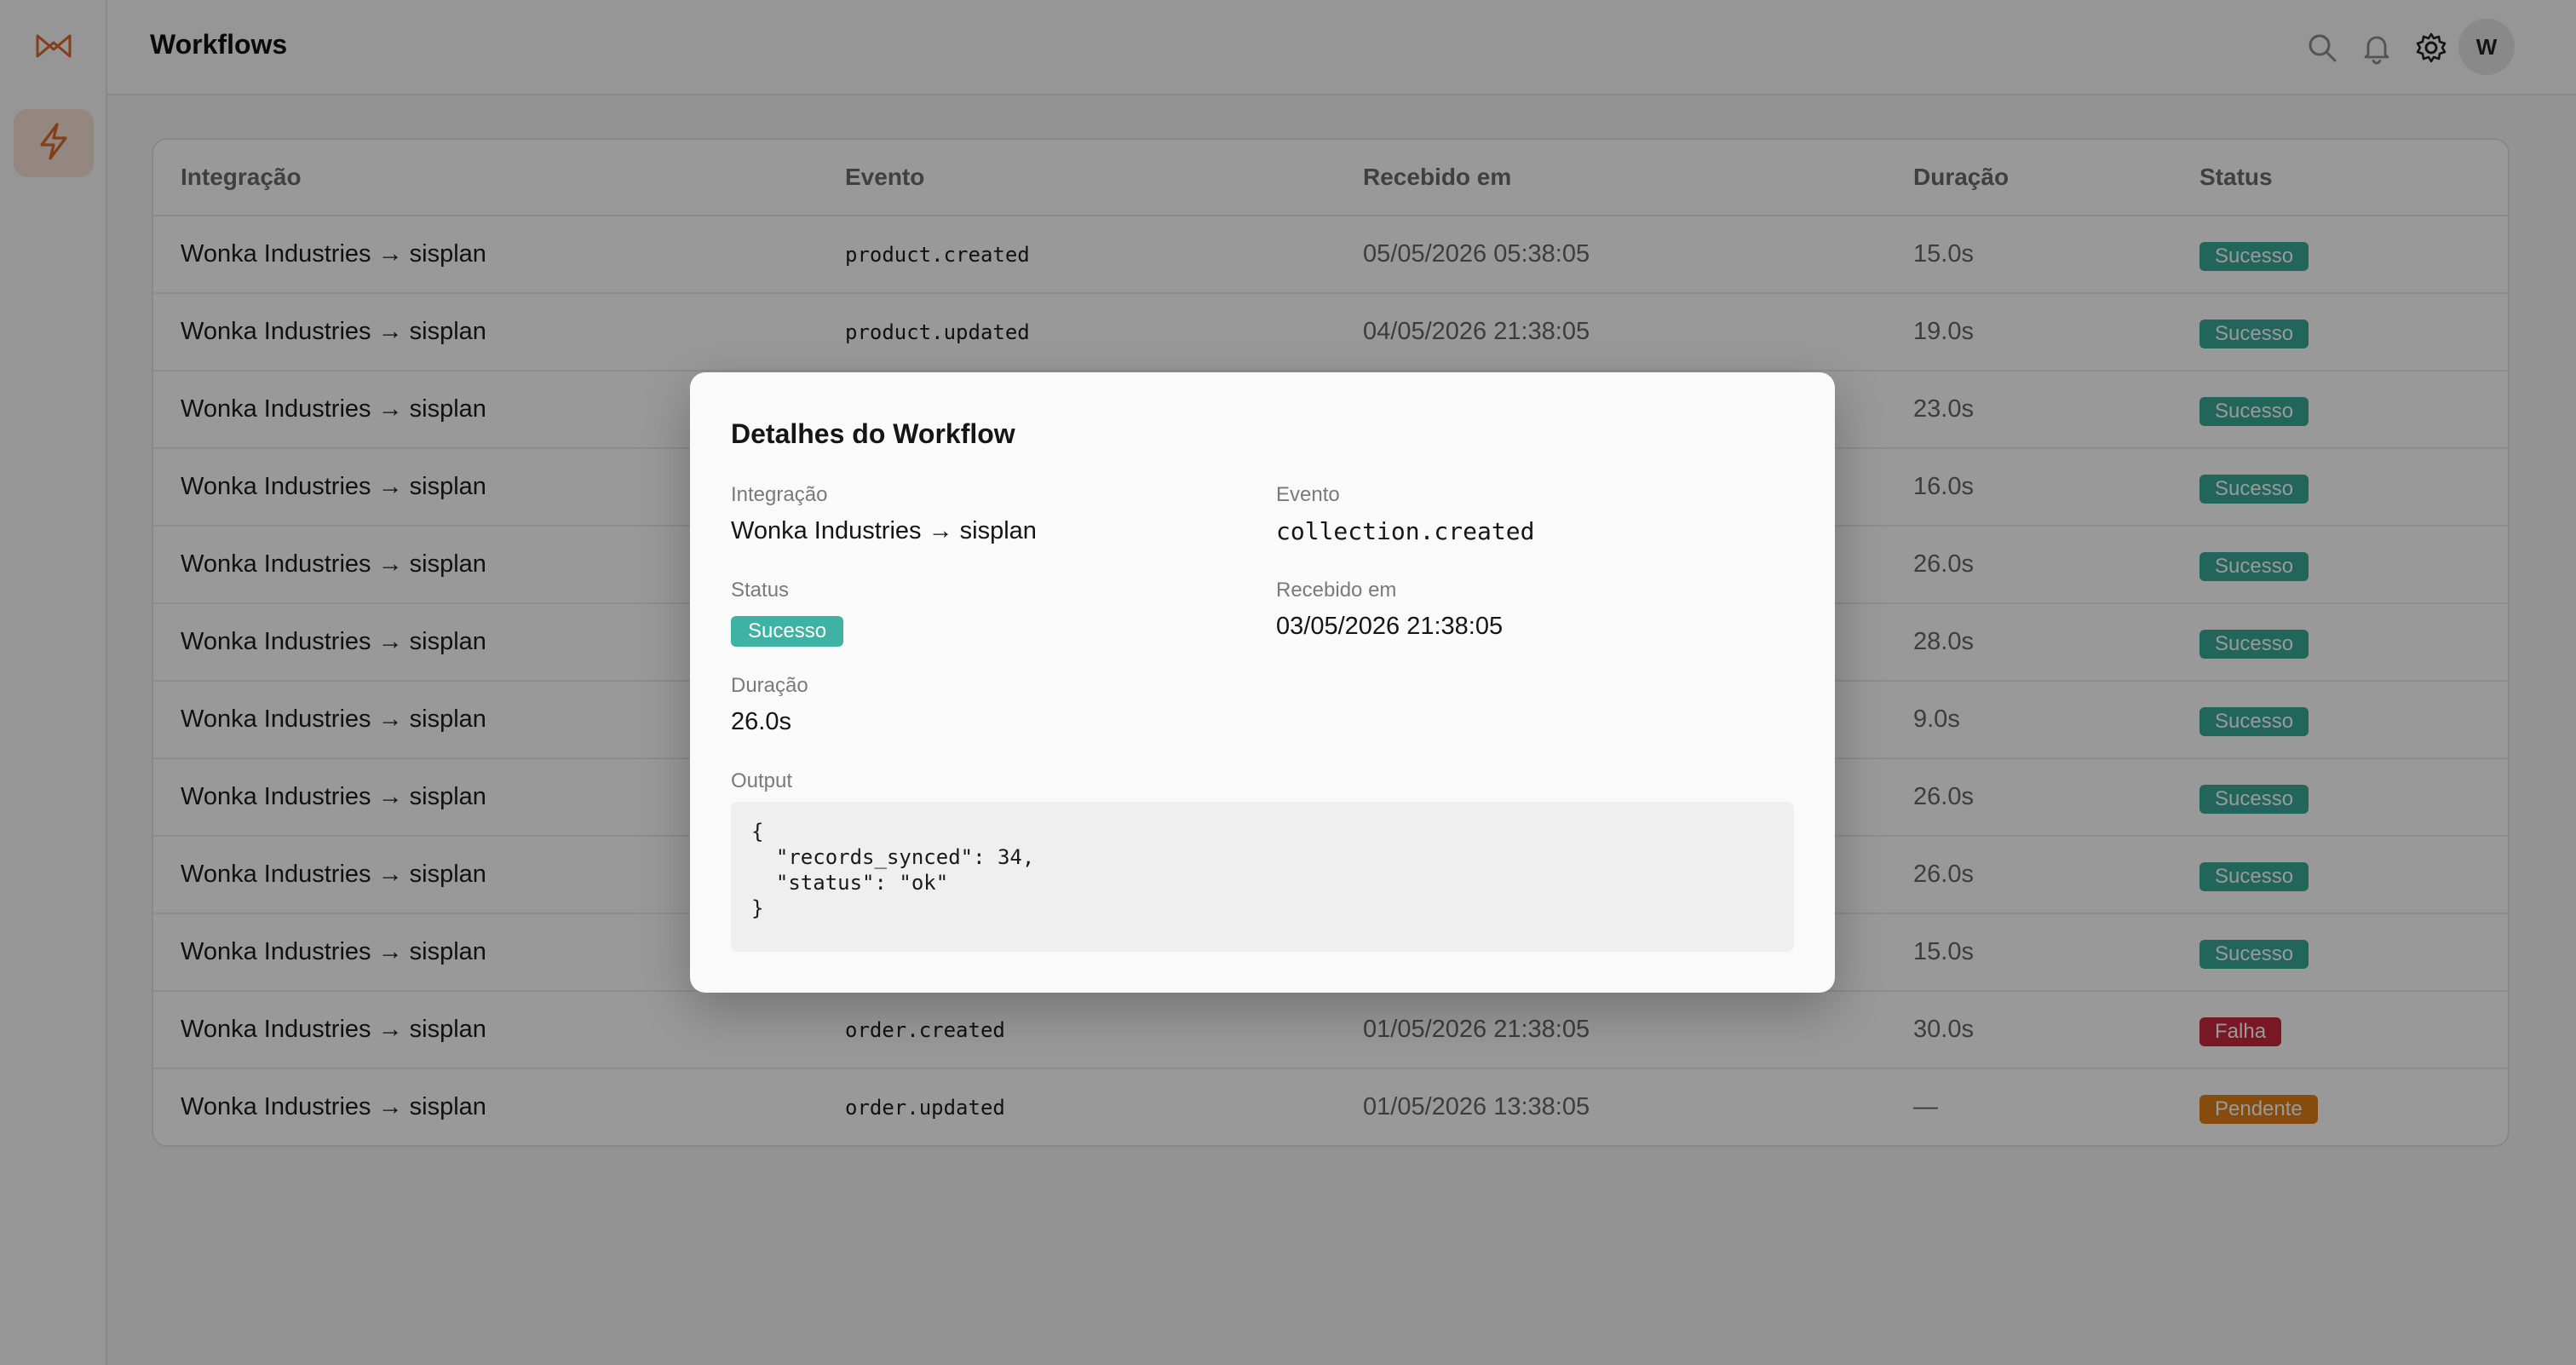 This screenshot has height=1365, width=2576. Describe the element at coordinates (1263, 877) in the screenshot. I see `output-code-block: { "records_synced": 34, "status": "ok" }` at that location.